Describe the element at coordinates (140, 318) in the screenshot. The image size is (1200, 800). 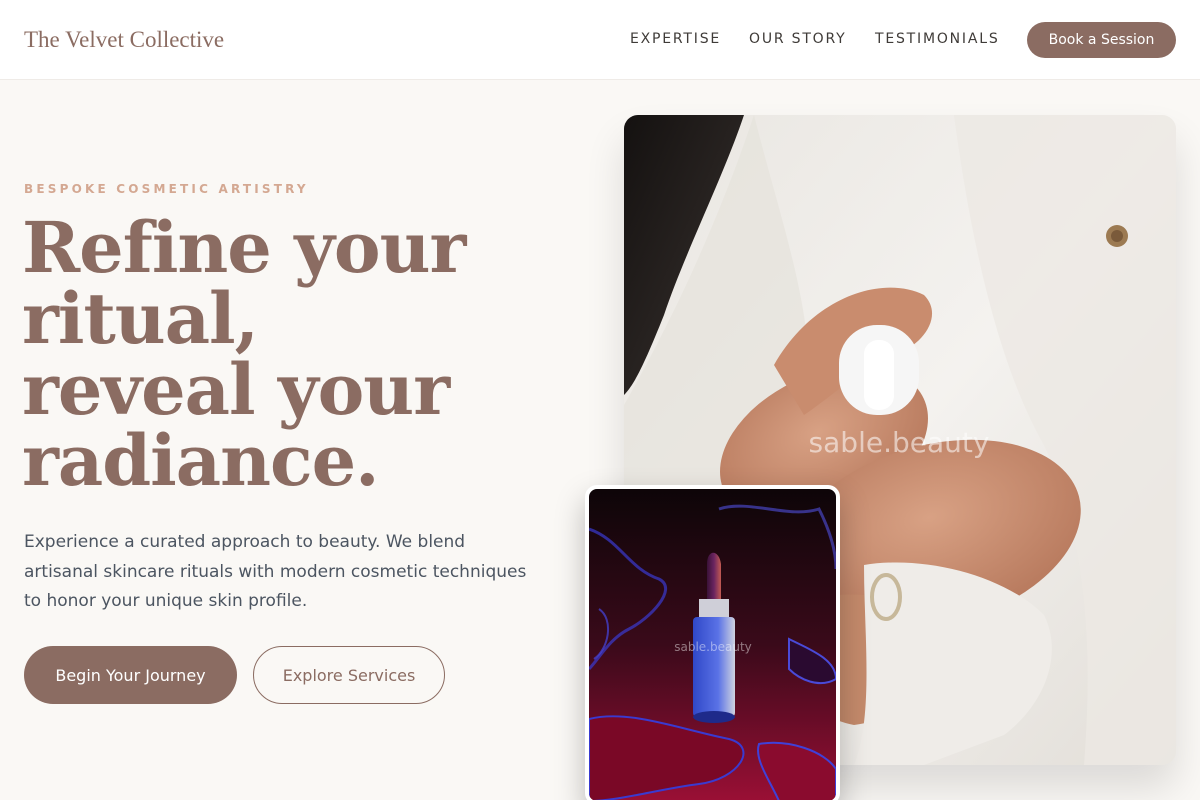
I see `headline-line-2: ritual,` at that location.